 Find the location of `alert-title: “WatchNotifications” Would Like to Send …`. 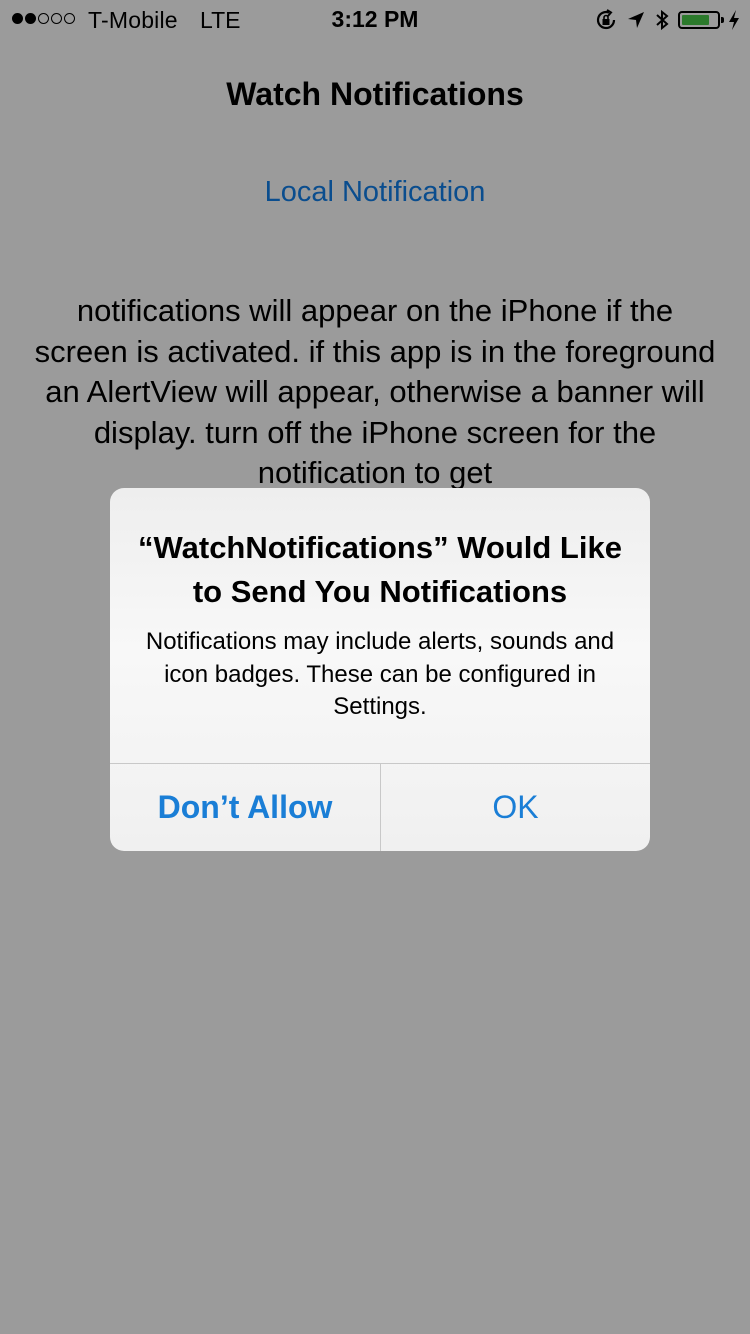

alert-title: “WatchNotifications” Would Like to Send … is located at coordinates (380, 569).